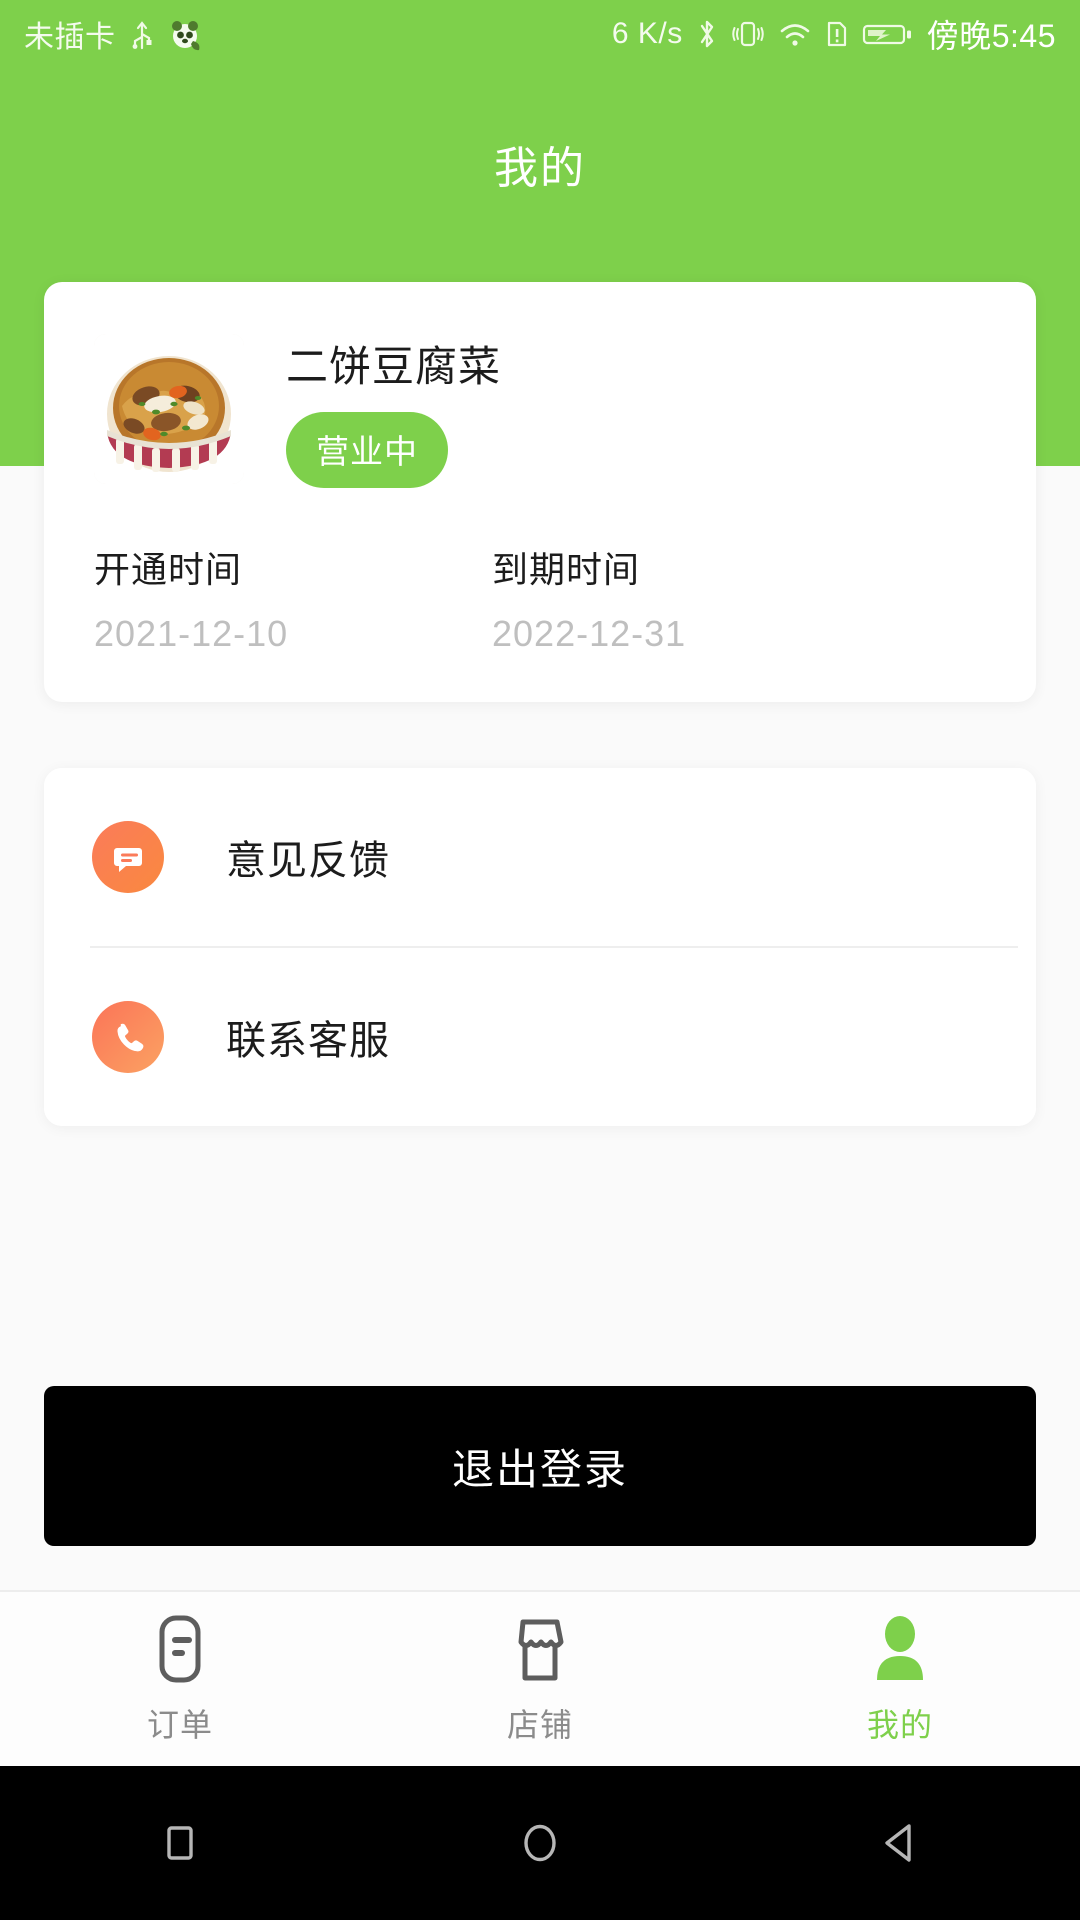  I want to click on battery-charging-icon, so click(888, 34).